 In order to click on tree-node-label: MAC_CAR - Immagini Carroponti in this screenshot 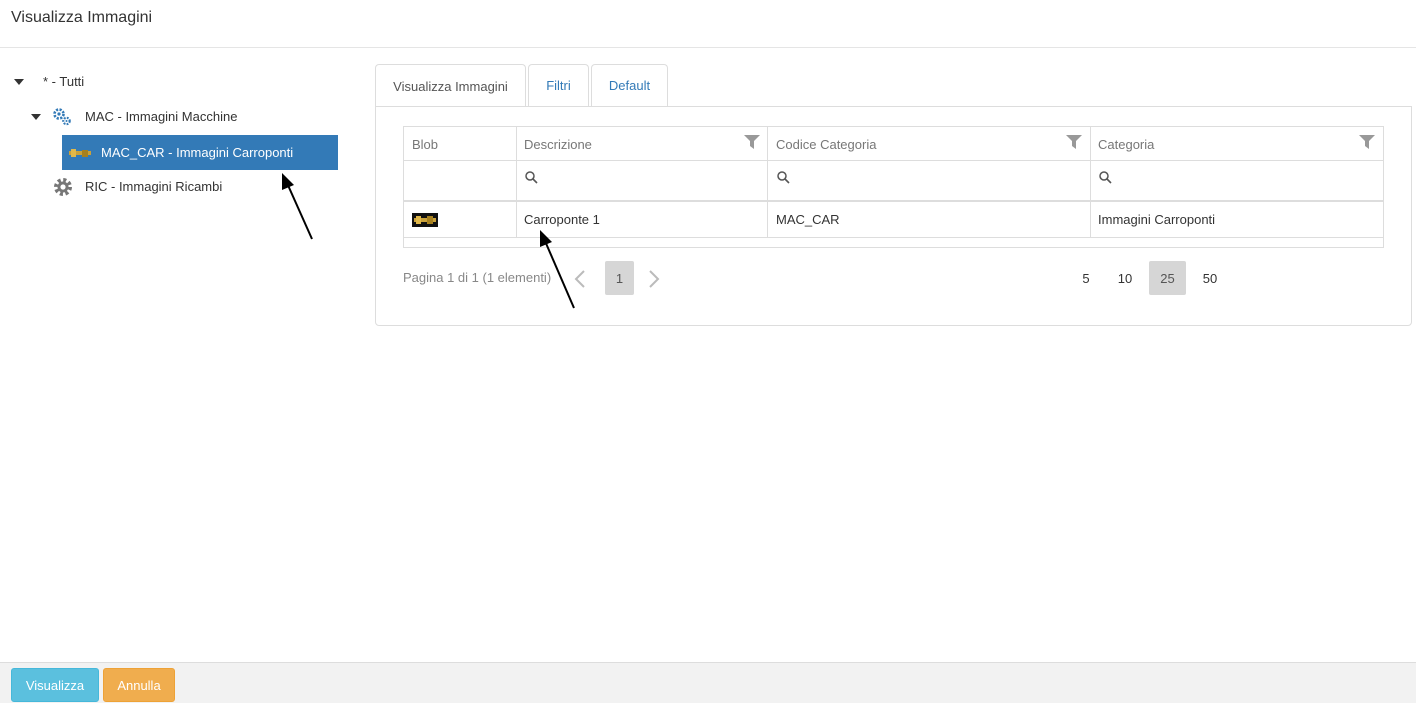, I will do `click(197, 152)`.